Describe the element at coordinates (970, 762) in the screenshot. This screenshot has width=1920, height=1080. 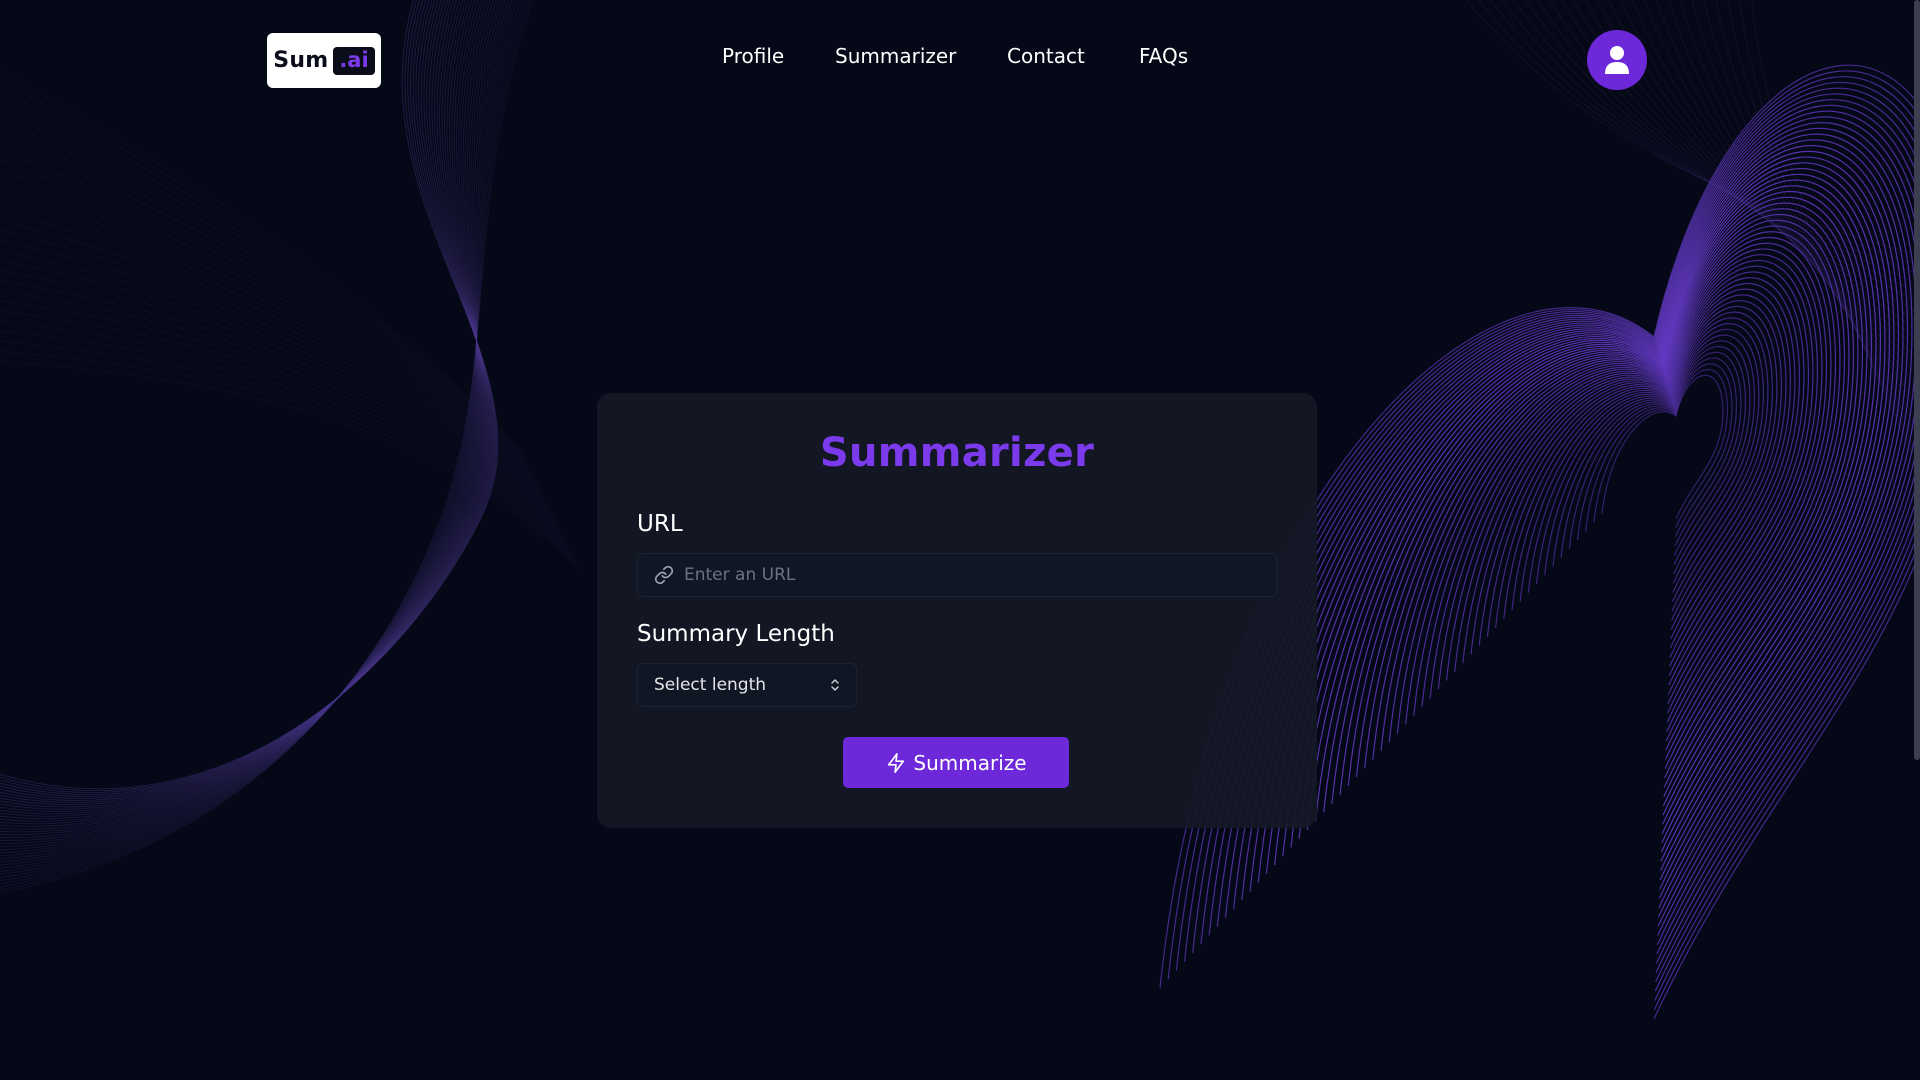
I see `summarize-button-label: Summarize` at that location.